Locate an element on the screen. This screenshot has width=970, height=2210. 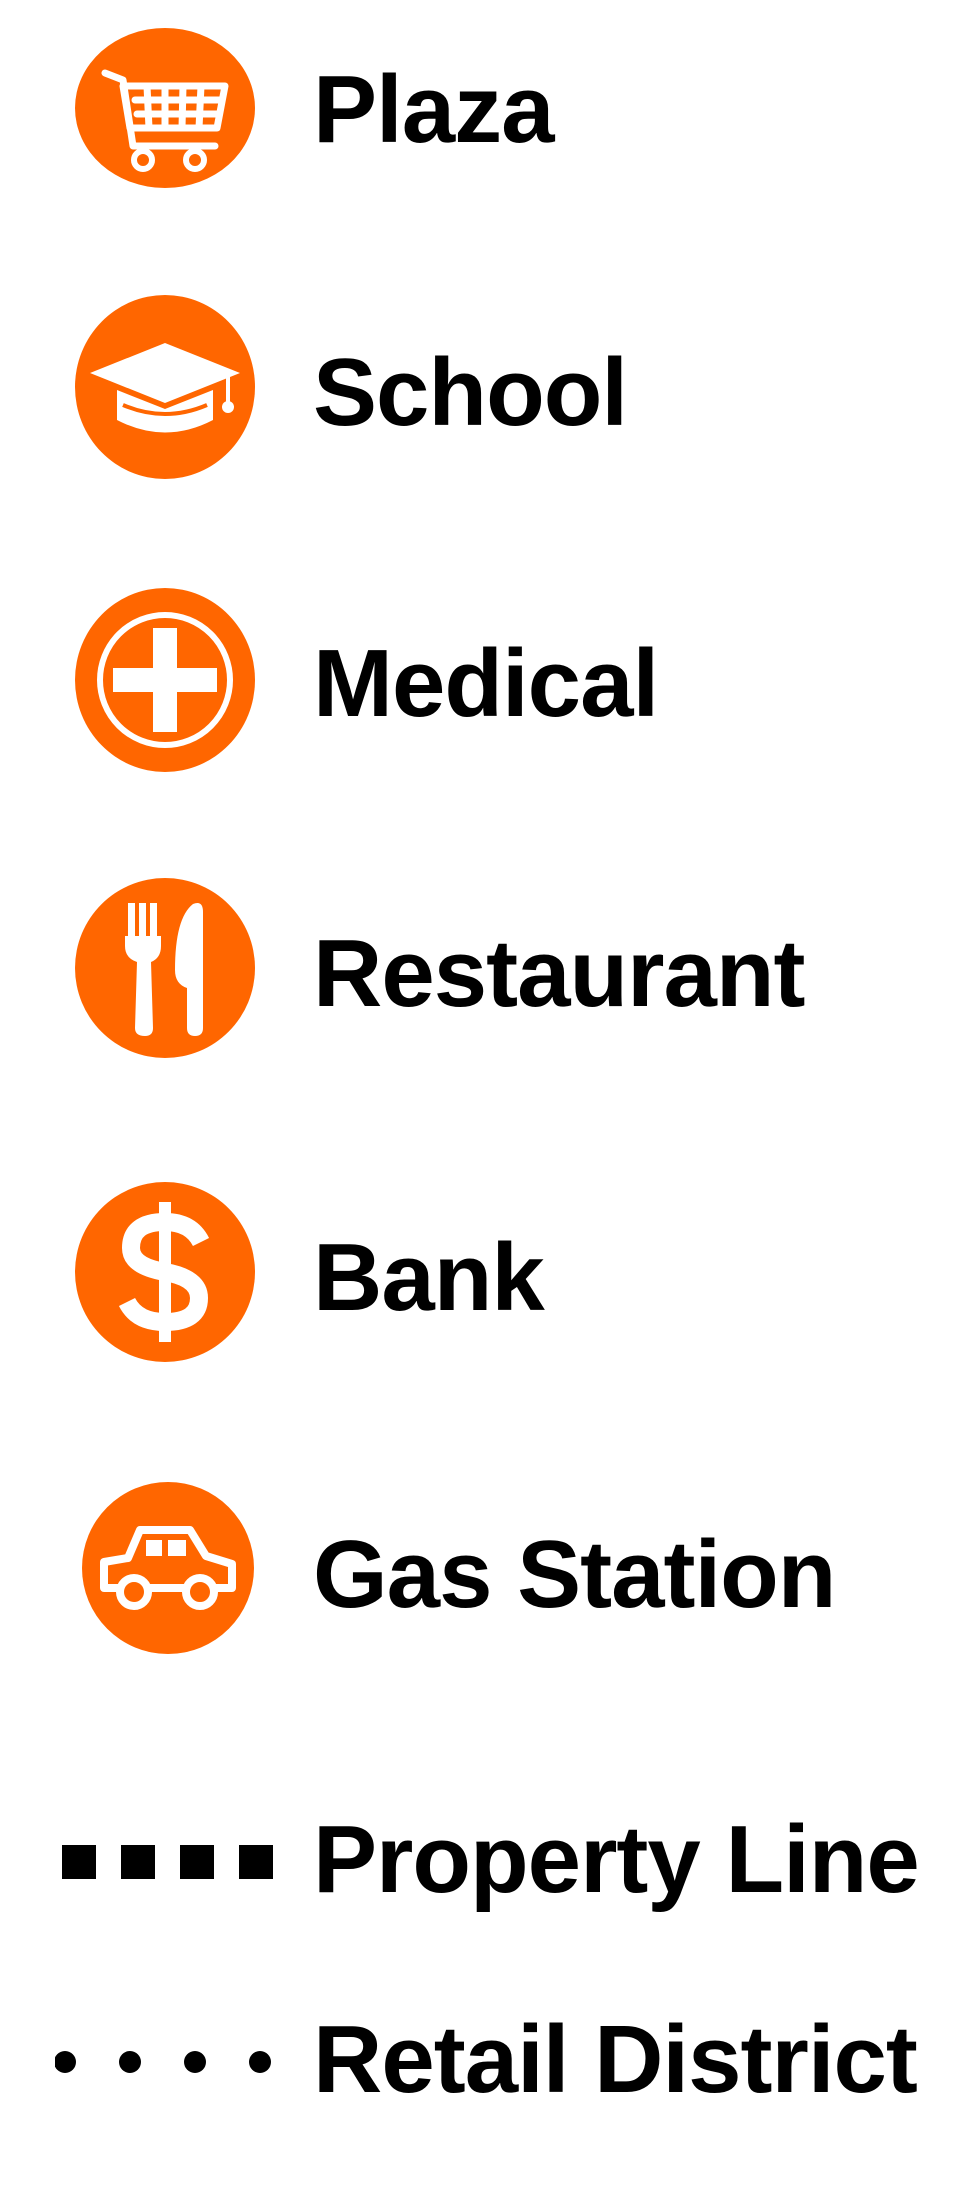
legend-item-property-line: Property Line is located at coordinates (485, 1900).